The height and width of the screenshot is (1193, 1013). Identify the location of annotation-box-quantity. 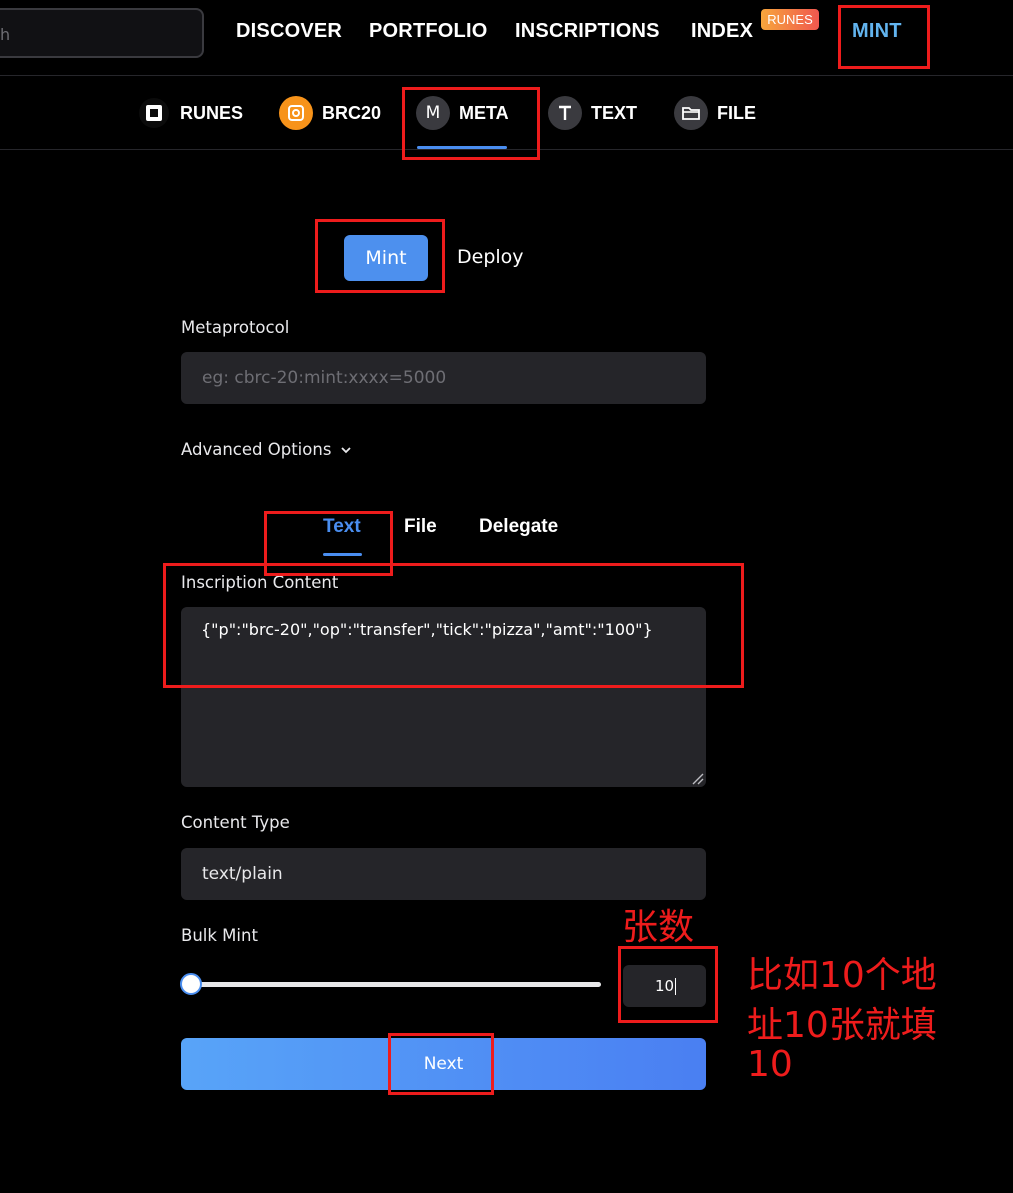
(668, 984).